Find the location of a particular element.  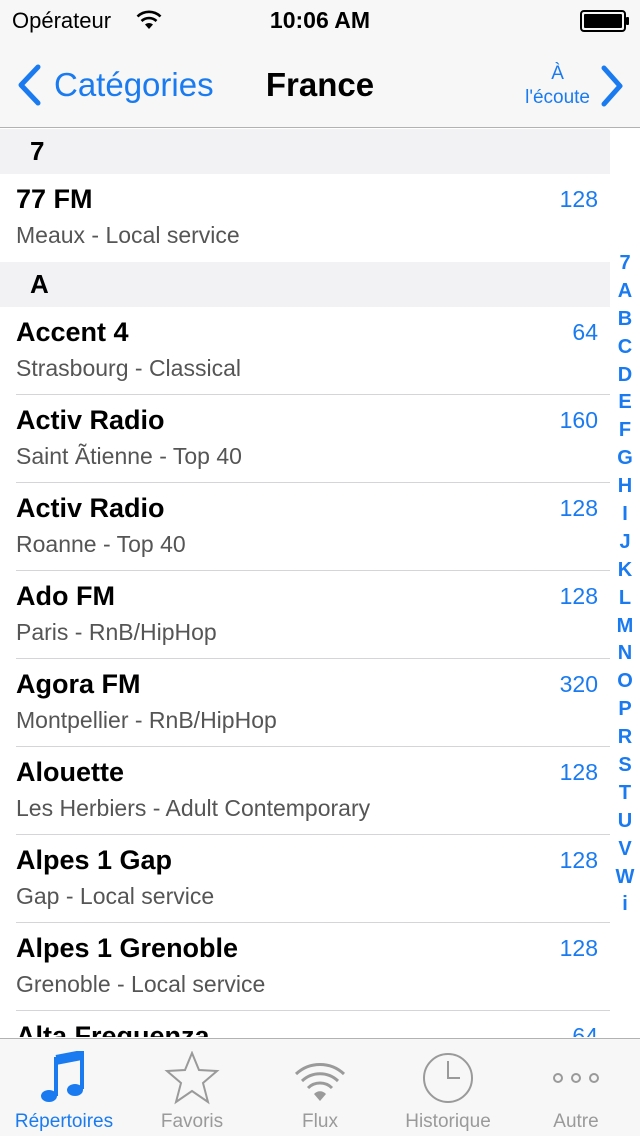

index-letter: K is located at coordinates (625, 571).